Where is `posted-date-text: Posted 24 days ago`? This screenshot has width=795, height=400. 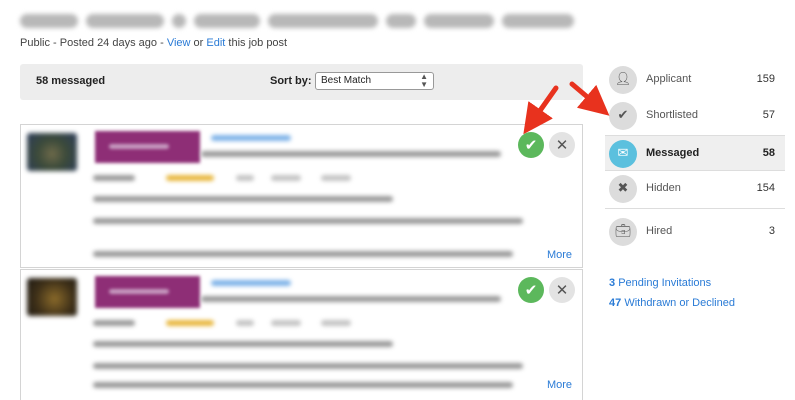 posted-date-text: Posted 24 days ago is located at coordinates (108, 43).